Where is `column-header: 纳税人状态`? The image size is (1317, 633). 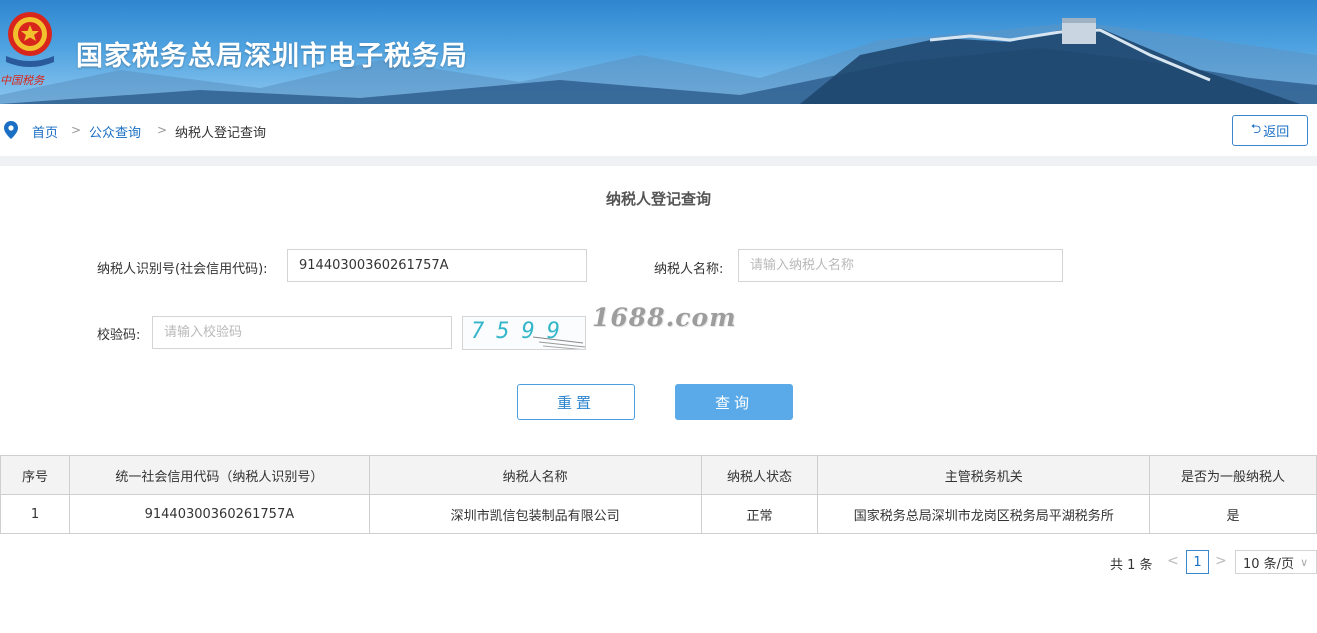 column-header: 纳税人状态 is located at coordinates (759, 475).